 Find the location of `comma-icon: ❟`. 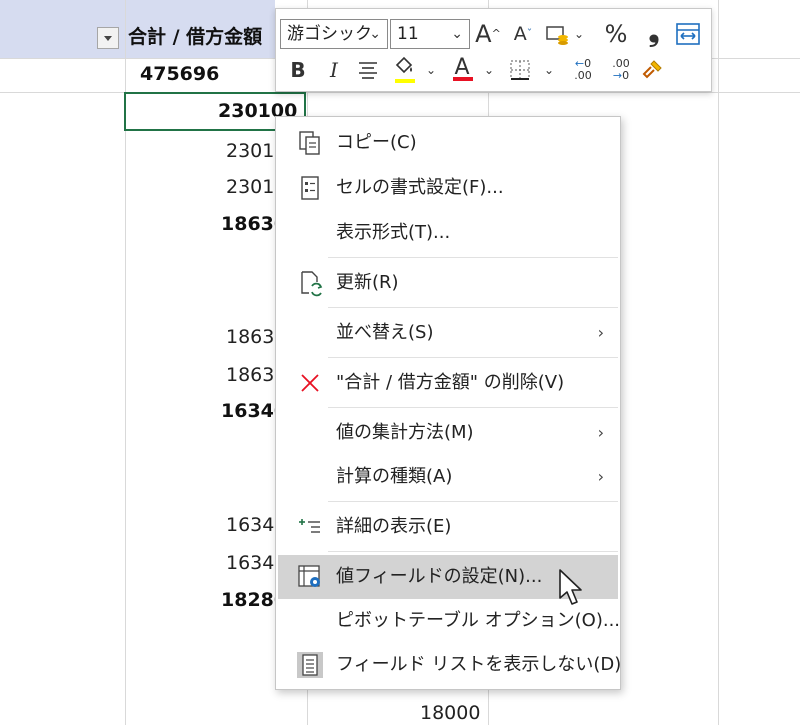

comma-icon: ❟ is located at coordinates (654, 31).